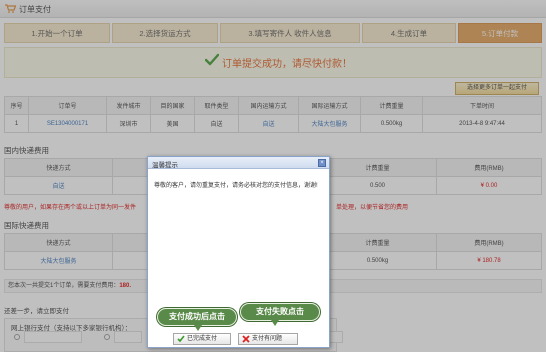  What do you see at coordinates (197, 316) in the screenshot?
I see `annotation-success-text: 支付成功后点击` at bounding box center [197, 316].